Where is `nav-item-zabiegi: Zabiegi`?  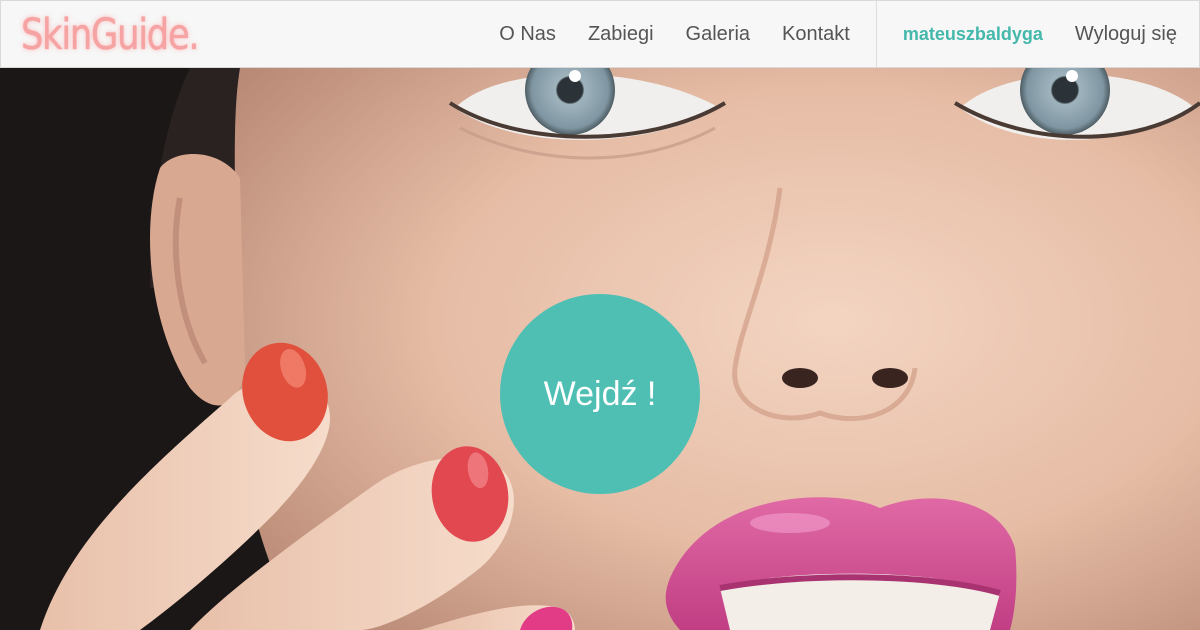 nav-item-zabiegi: Zabiegi is located at coordinates (621, 34).